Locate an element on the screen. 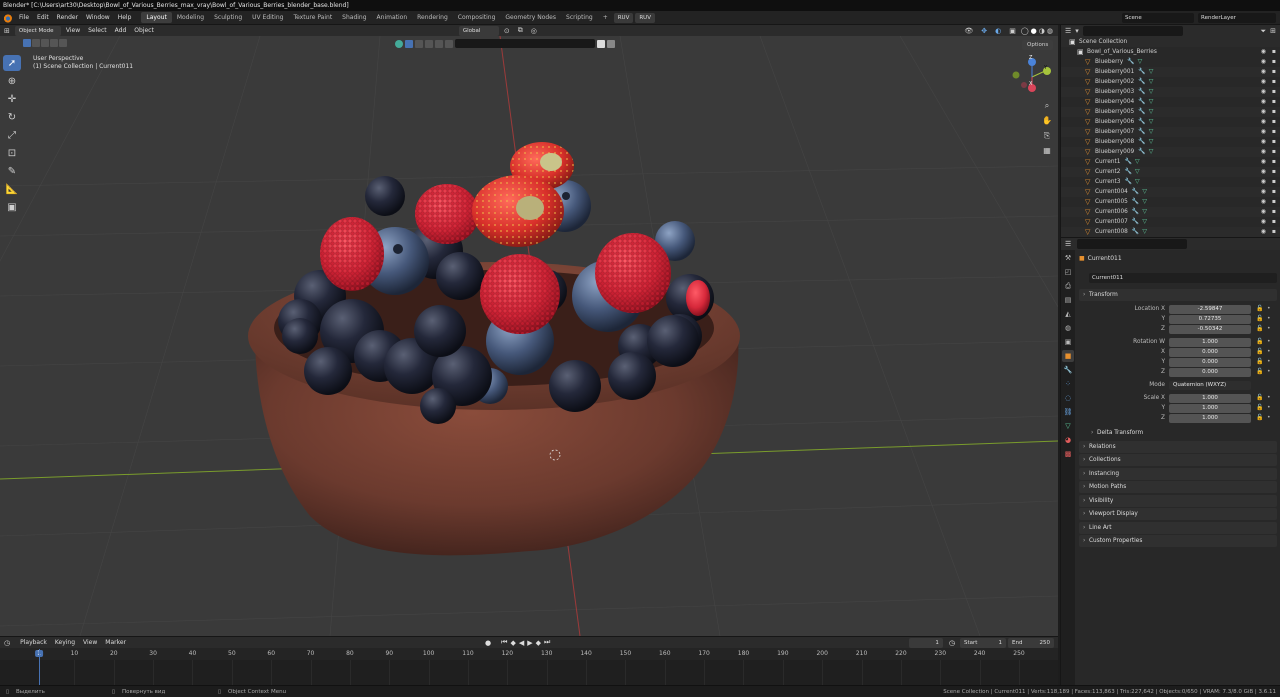 The image size is (1280, 697). motion-paths-panel: Motion Paths is located at coordinates (1178, 487).